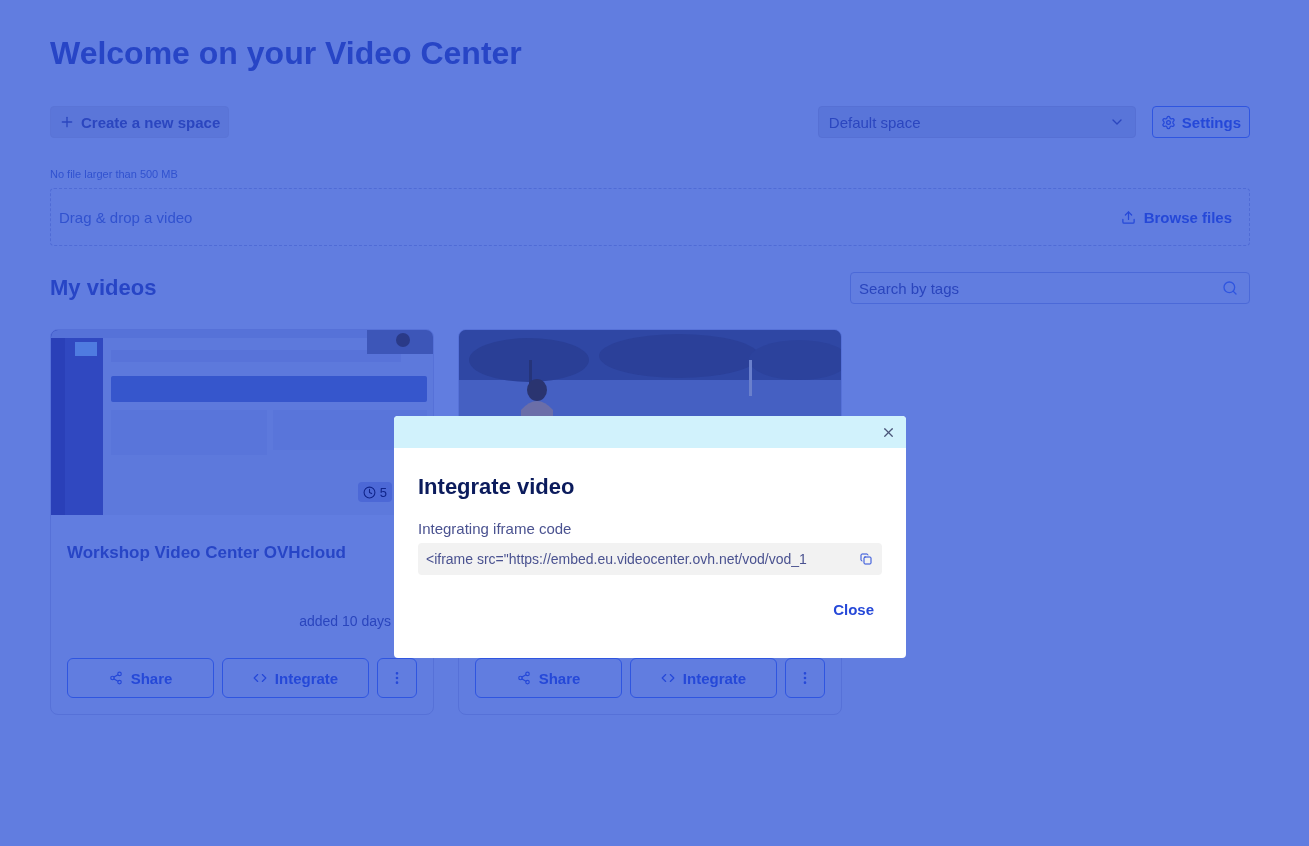 The width and height of the screenshot is (1309, 846). Describe the element at coordinates (1050, 288) in the screenshot. I see `search-field: Search by tags` at that location.